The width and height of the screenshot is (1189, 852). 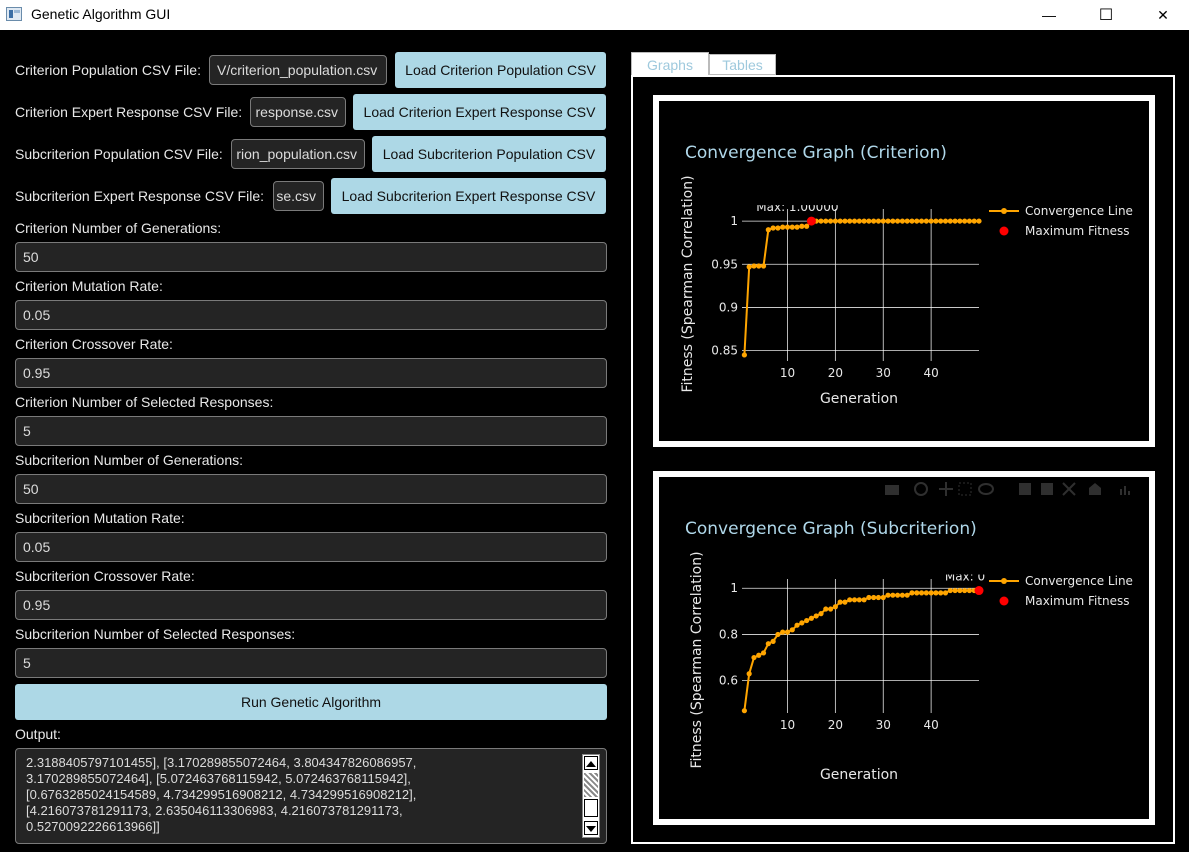 What do you see at coordinates (489, 154) in the screenshot?
I see `load-subcriterion-population-button: Load Subcriterion Population CSV` at bounding box center [489, 154].